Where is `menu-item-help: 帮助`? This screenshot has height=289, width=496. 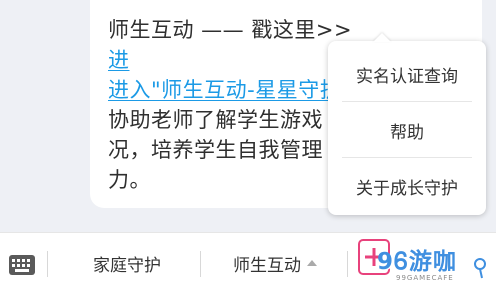
menu-item-help: 帮助 is located at coordinates (407, 130).